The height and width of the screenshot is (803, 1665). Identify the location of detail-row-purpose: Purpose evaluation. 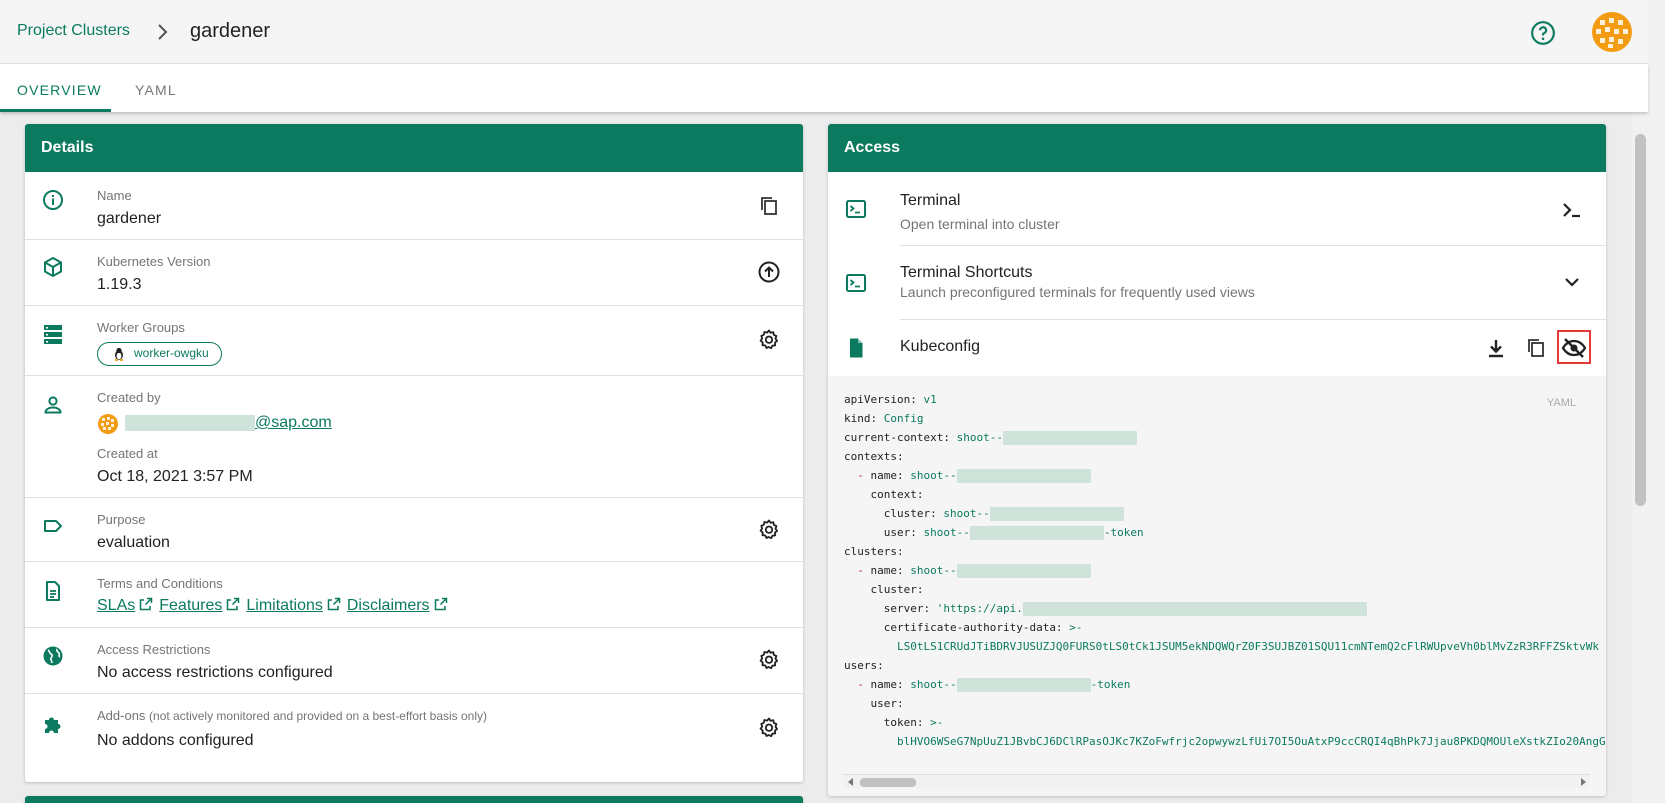
(414, 530).